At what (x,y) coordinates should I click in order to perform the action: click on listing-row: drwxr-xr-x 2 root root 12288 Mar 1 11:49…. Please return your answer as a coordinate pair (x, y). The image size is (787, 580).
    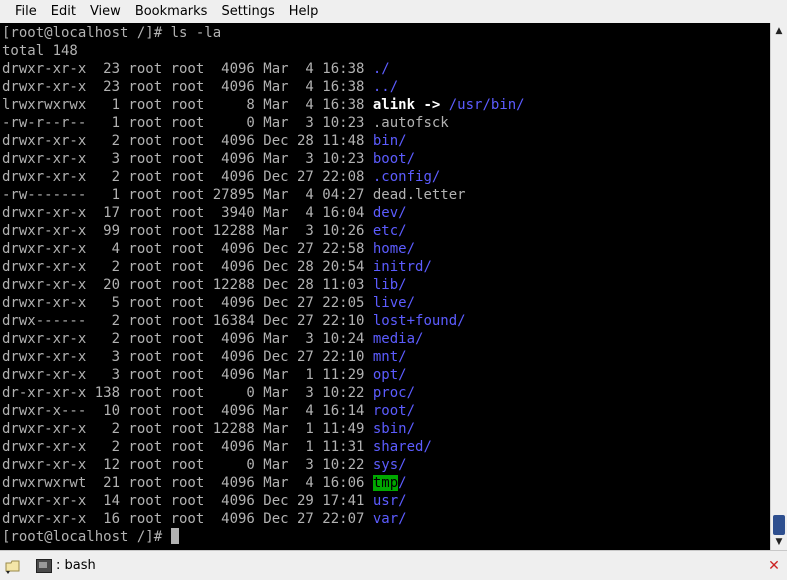
    Looking at the image, I should click on (208, 429).